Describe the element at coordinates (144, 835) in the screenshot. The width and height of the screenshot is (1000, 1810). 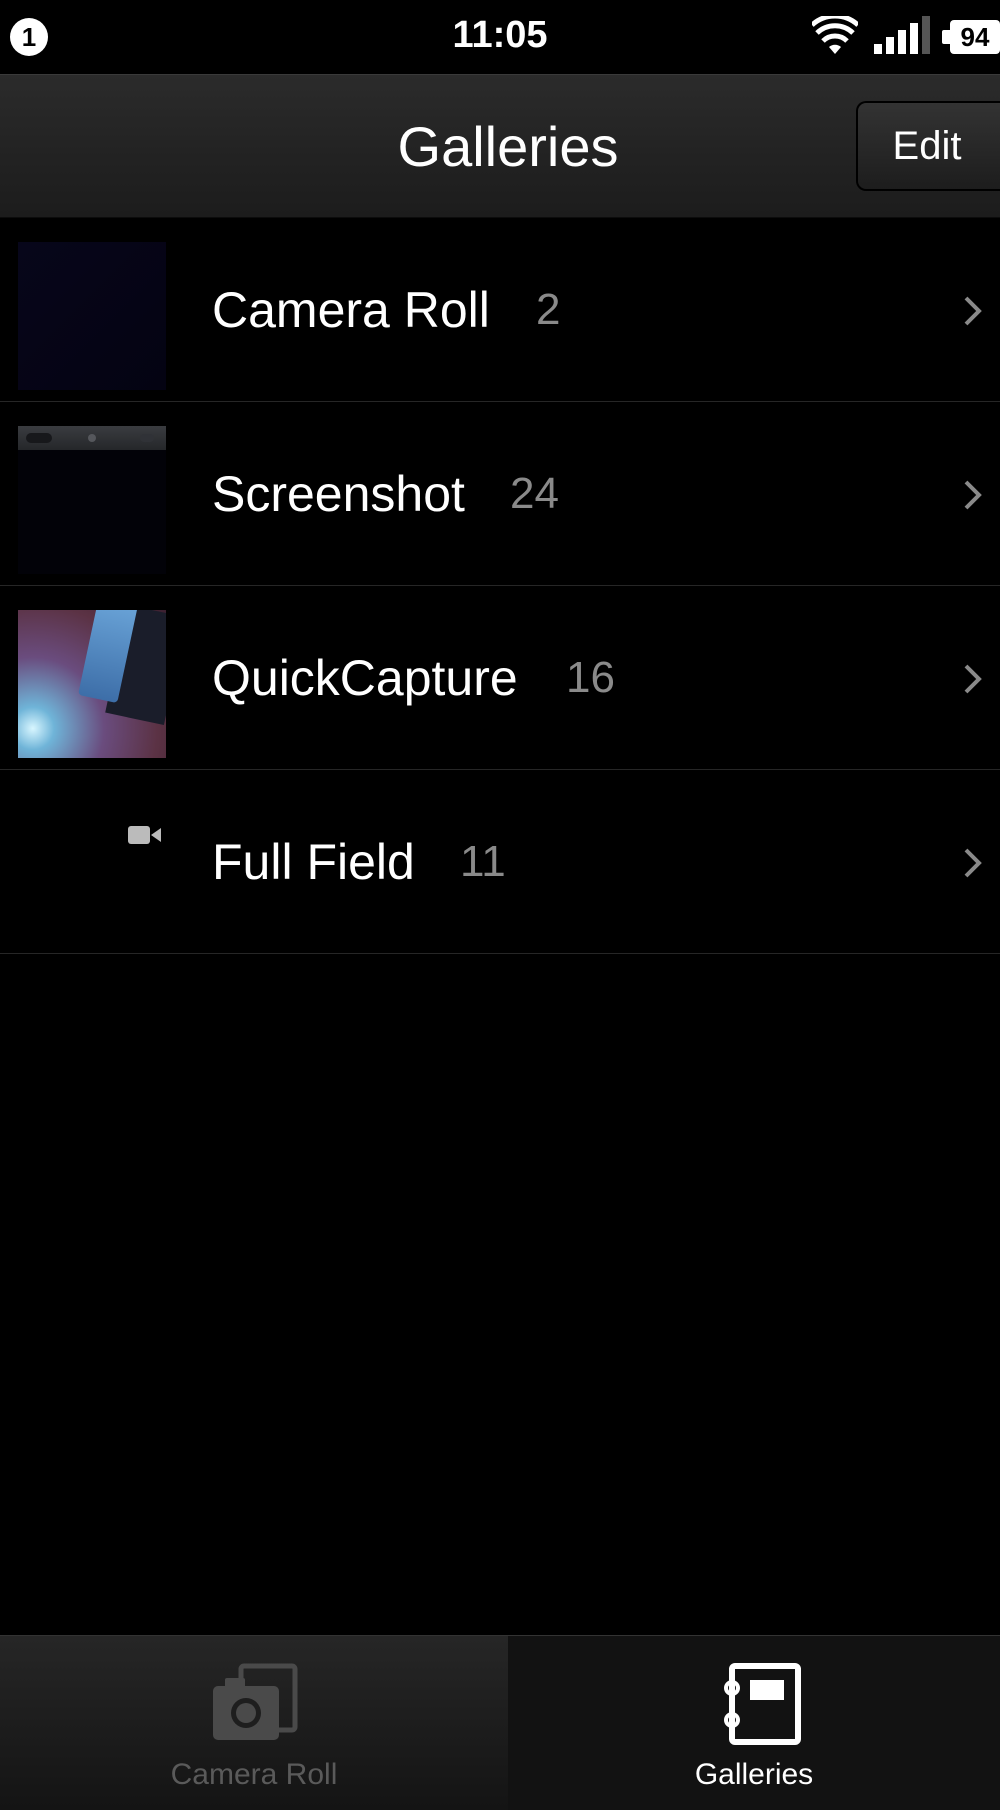
I see `video-camera-icon` at that location.